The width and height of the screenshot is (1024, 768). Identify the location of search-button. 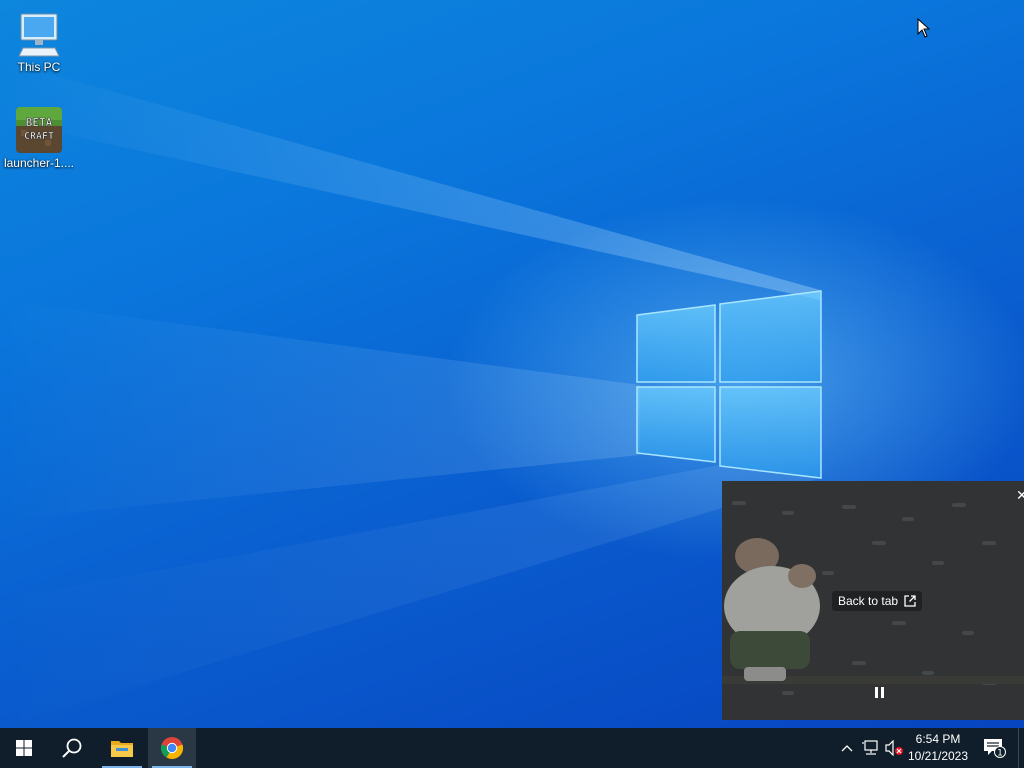
(72, 748).